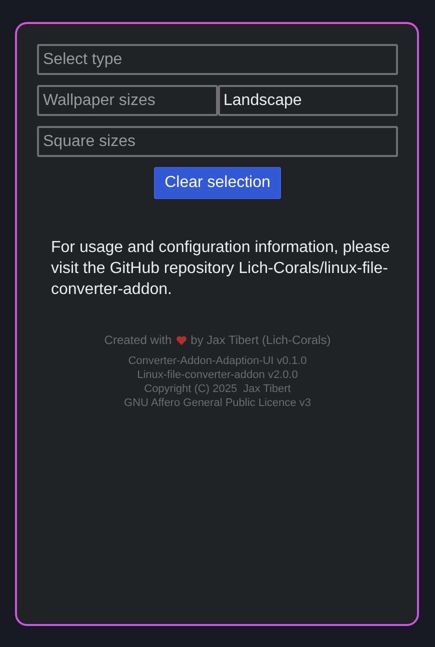 This screenshot has width=435, height=647. Describe the element at coordinates (181, 340) in the screenshot. I see `heart-icon` at that location.